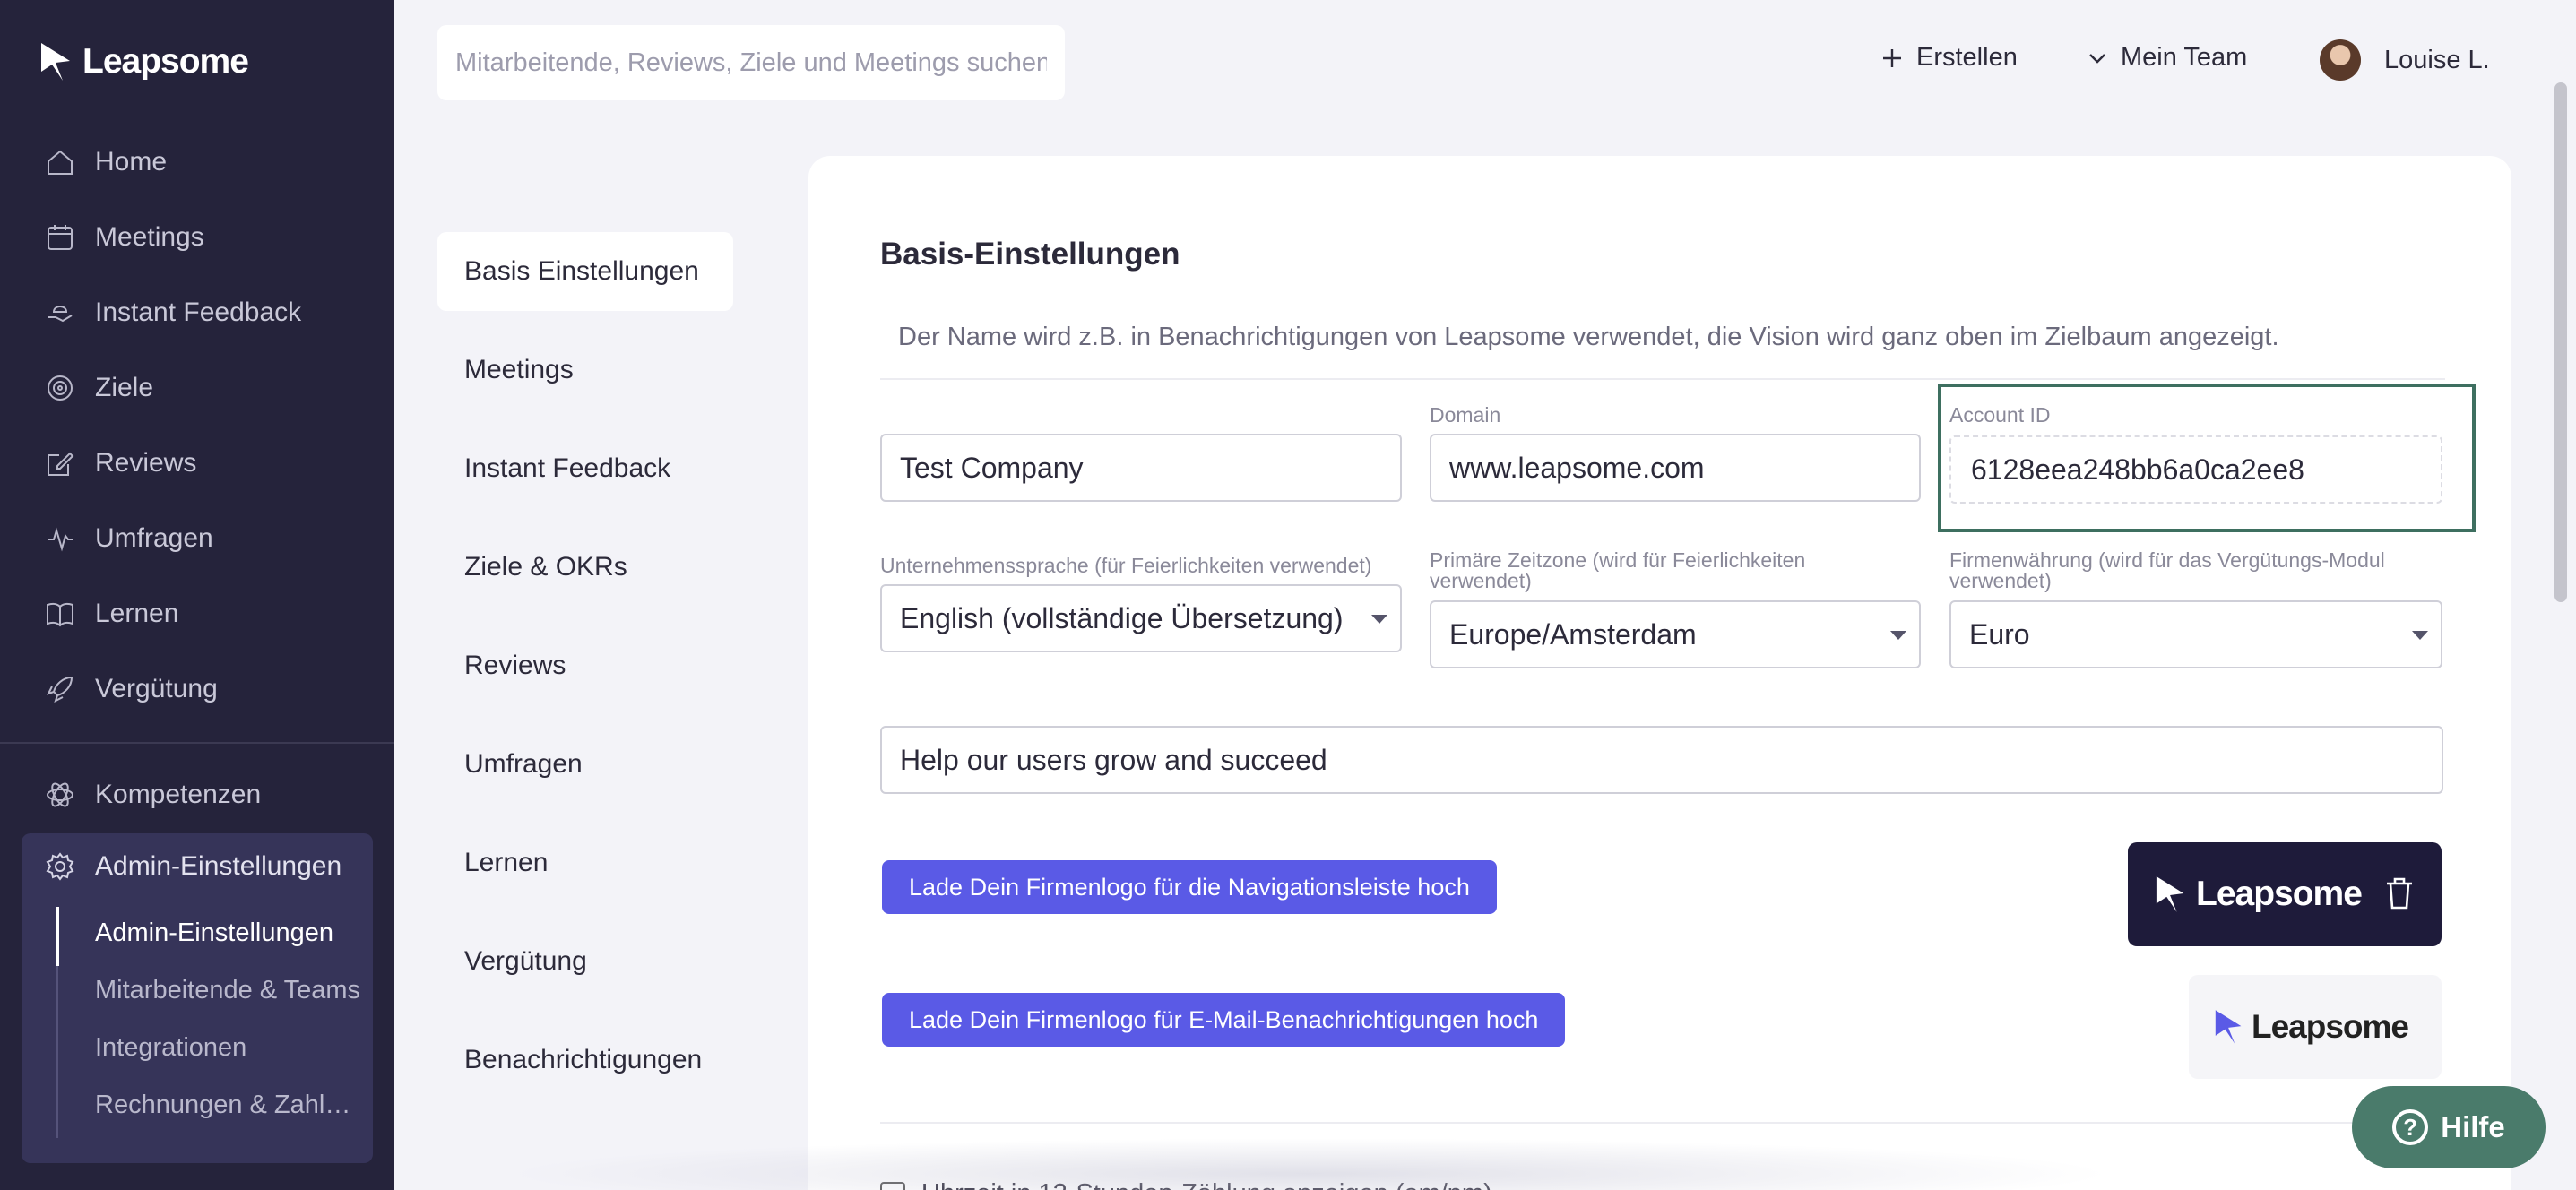 The image size is (2576, 1190). I want to click on create-label: Erstellen, so click(1967, 57).